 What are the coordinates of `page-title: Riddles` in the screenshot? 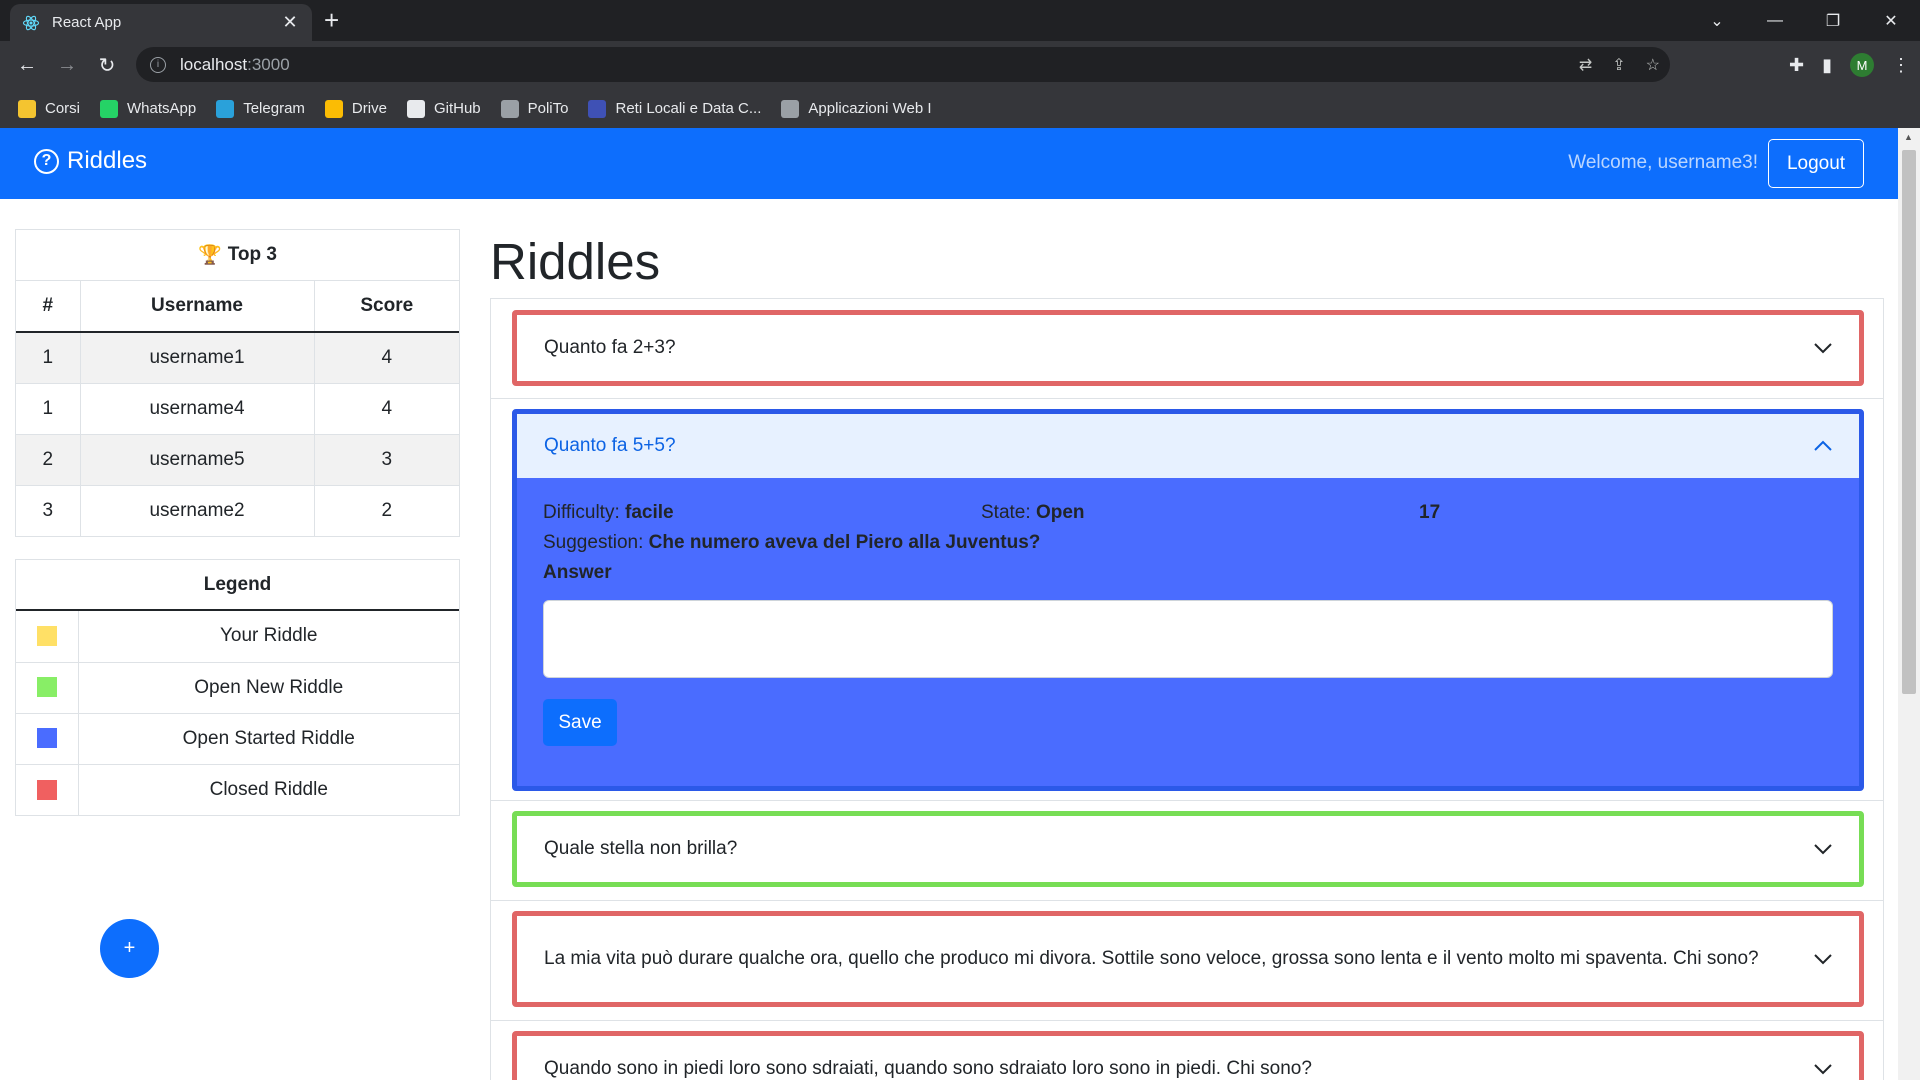 It's located at (575, 261).